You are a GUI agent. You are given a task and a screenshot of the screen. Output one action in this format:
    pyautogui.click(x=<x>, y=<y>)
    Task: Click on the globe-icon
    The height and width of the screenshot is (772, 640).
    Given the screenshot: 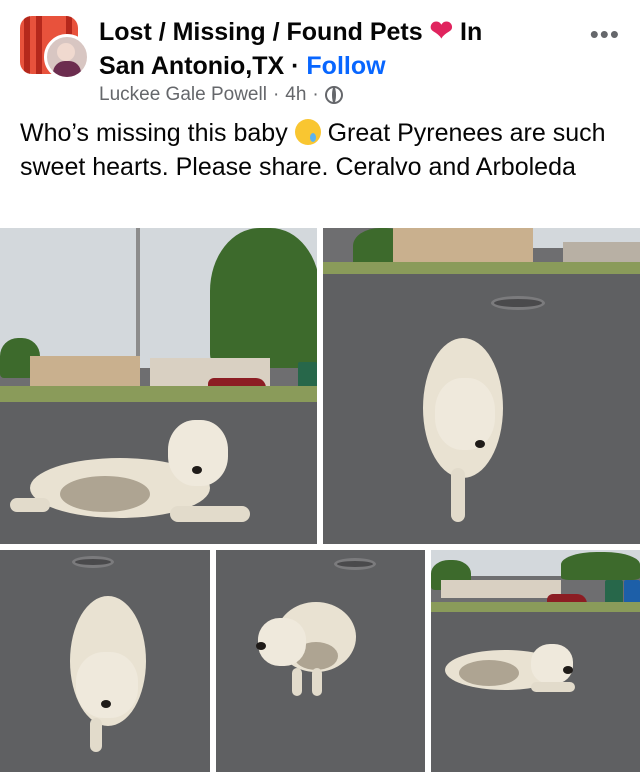 What is the action you would take?
    pyautogui.click(x=333, y=95)
    